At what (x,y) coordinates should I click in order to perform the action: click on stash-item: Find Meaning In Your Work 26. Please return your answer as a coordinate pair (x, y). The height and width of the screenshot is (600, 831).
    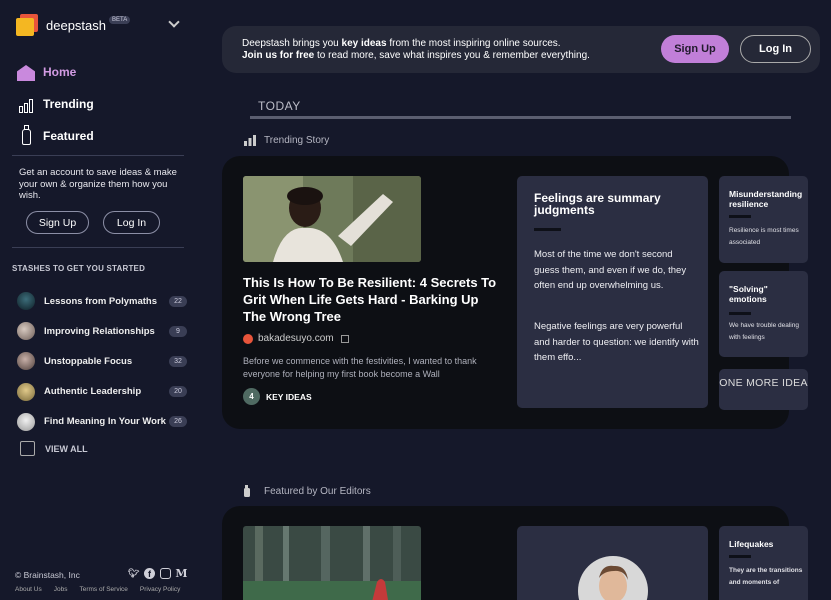
    Looking at the image, I should click on (102, 422).